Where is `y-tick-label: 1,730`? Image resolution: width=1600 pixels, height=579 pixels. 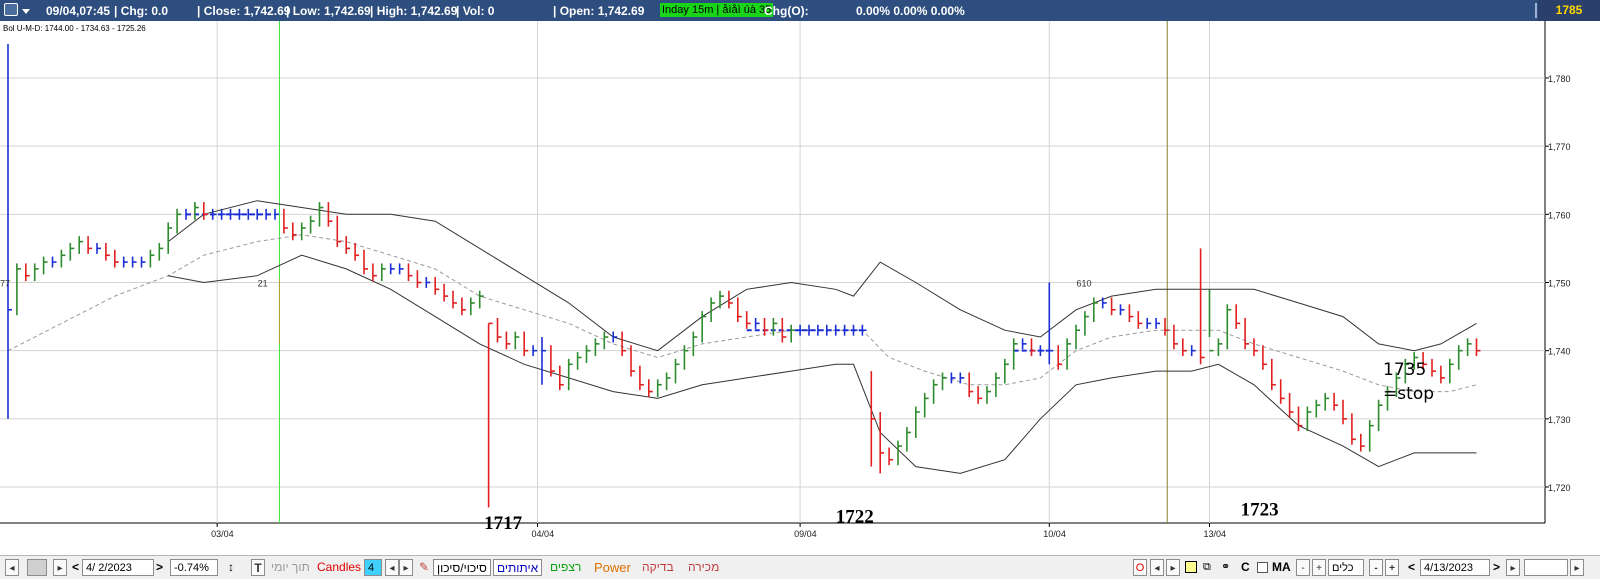
y-tick-label: 1,730 is located at coordinates (1559, 420).